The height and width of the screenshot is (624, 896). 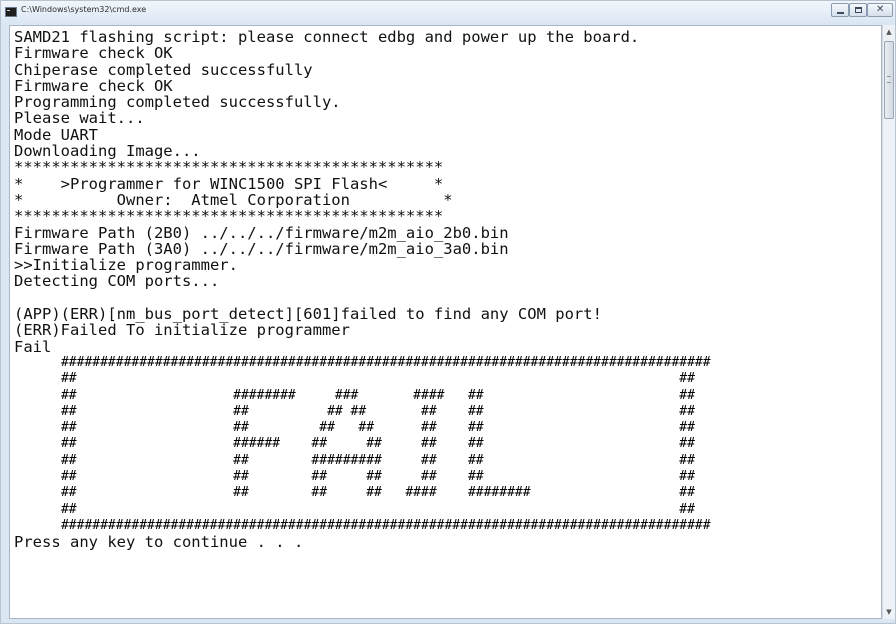 What do you see at coordinates (840, 10) in the screenshot?
I see `minimize-button` at bounding box center [840, 10].